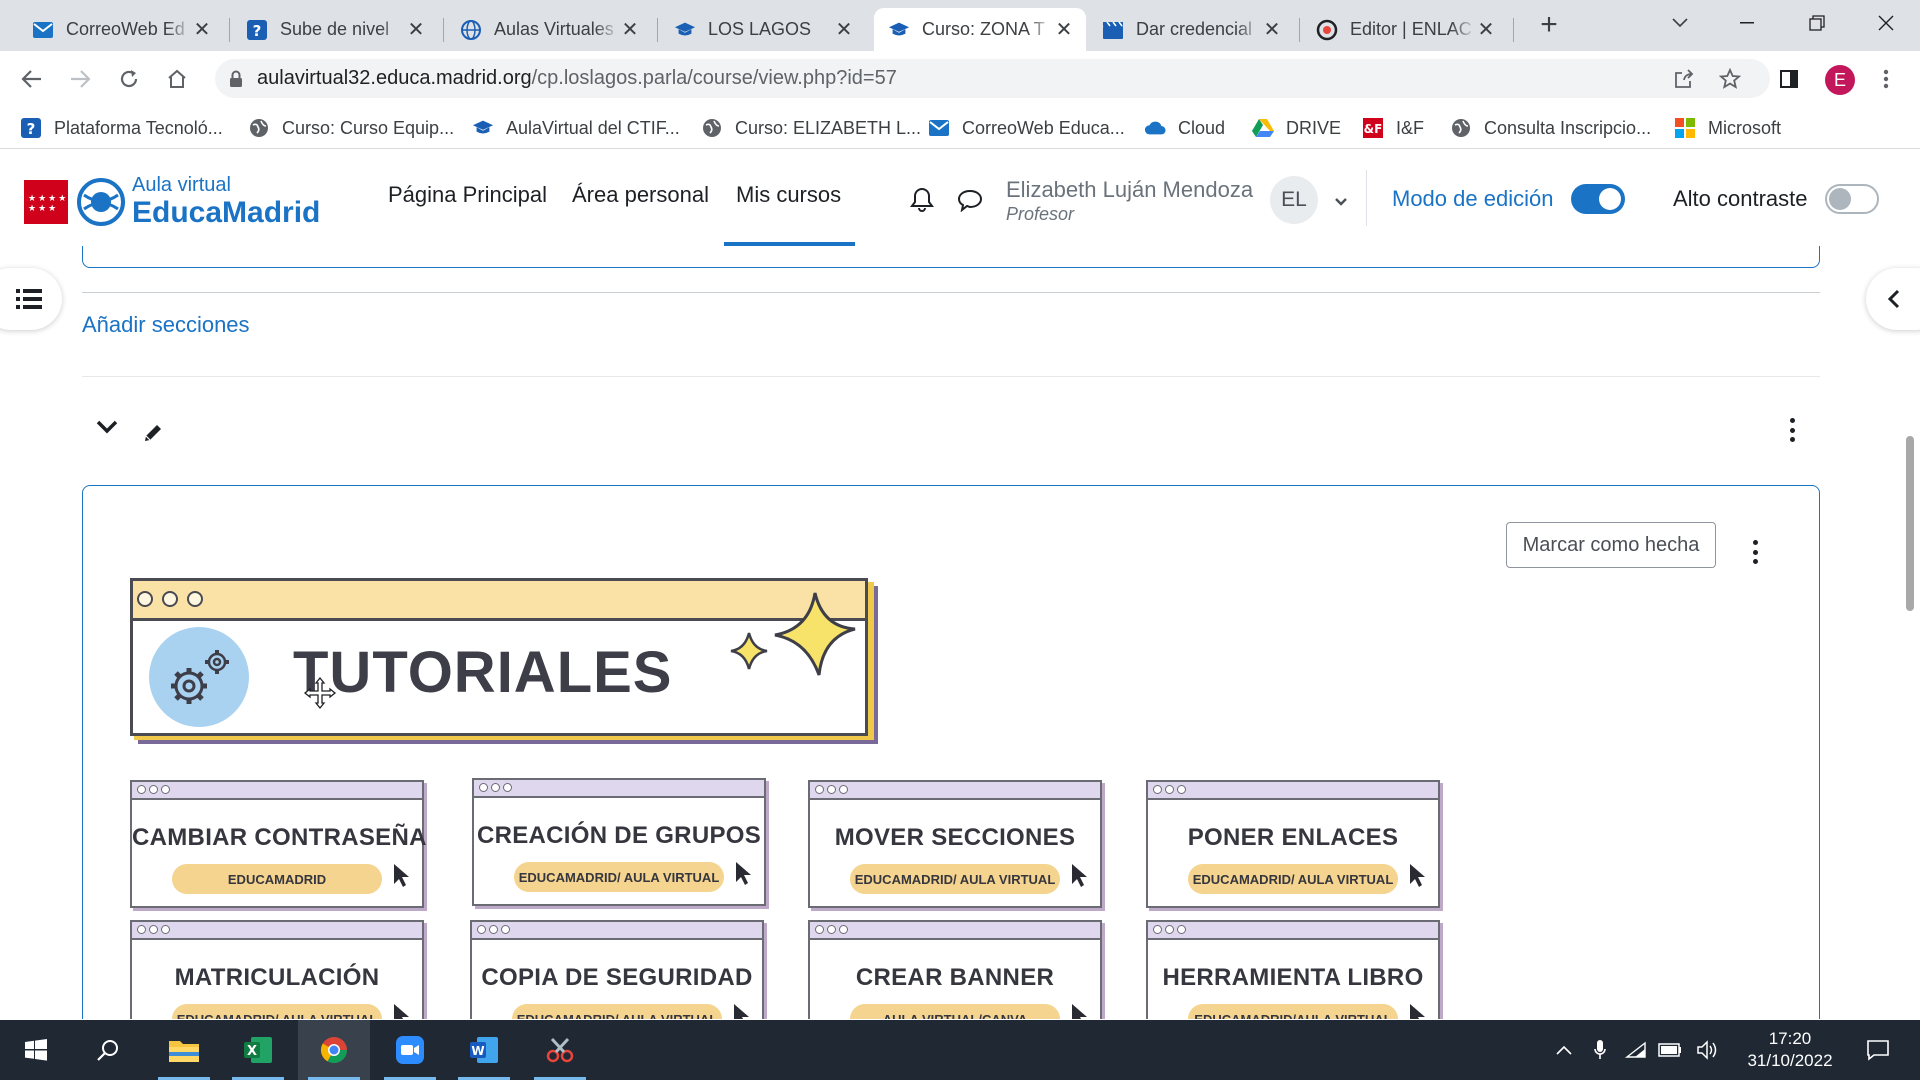 The height and width of the screenshot is (1080, 1920). What do you see at coordinates (763, 29) in the screenshot?
I see `browser-tab: LOS LAGOS ✕` at bounding box center [763, 29].